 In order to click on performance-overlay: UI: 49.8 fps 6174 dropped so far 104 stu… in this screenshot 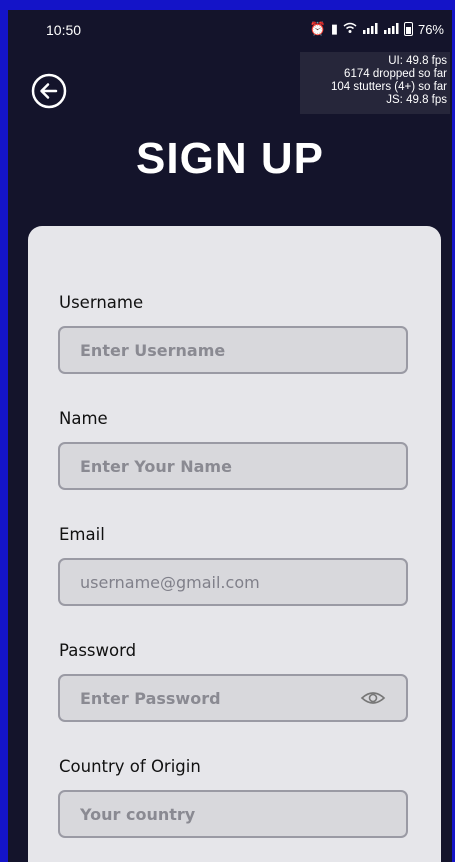, I will do `click(375, 83)`.